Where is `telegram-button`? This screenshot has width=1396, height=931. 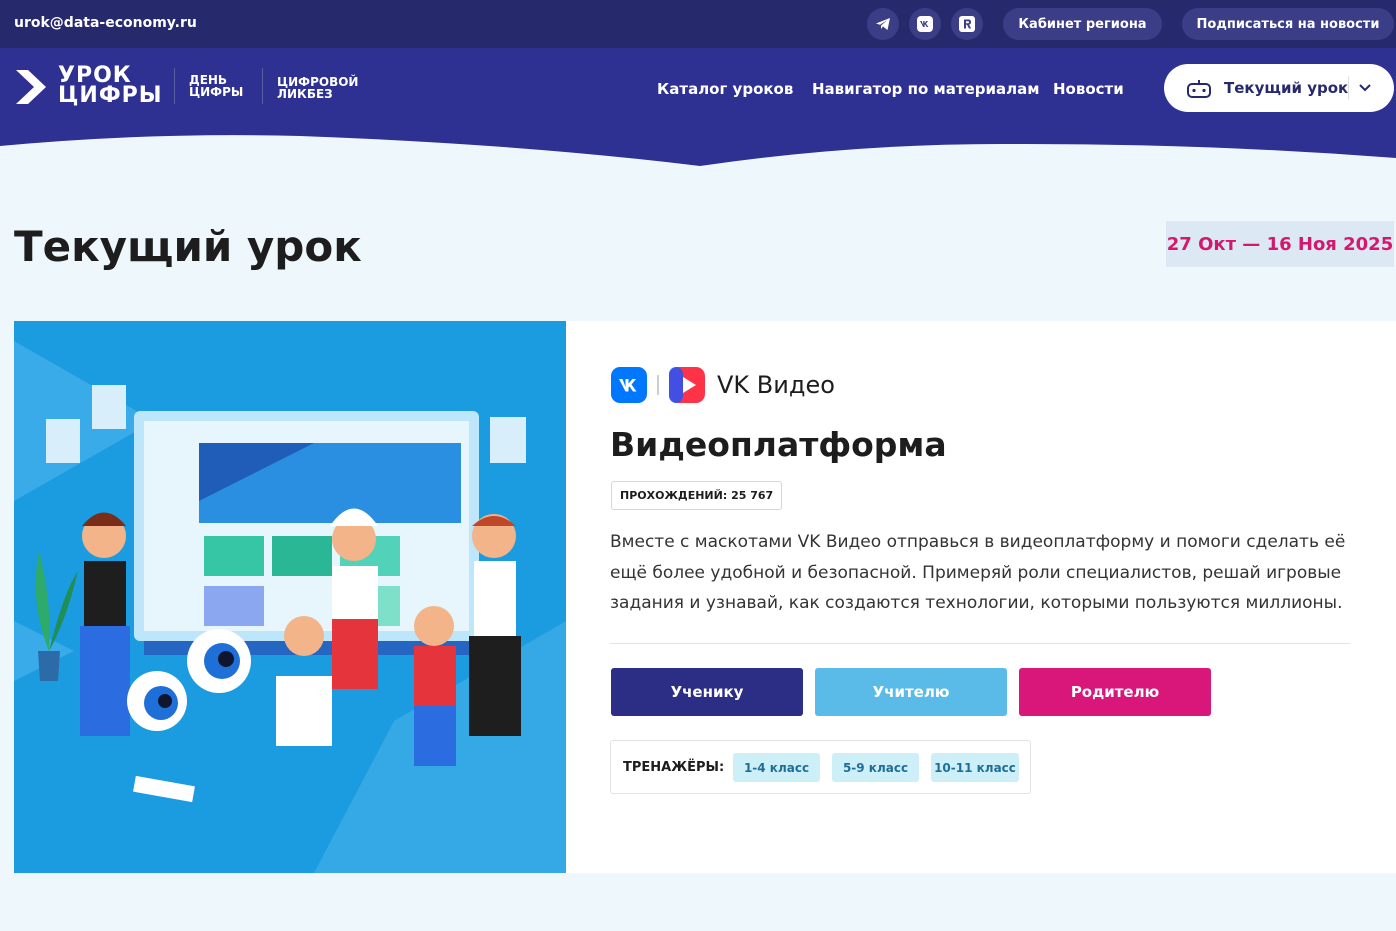
telegram-button is located at coordinates (883, 24).